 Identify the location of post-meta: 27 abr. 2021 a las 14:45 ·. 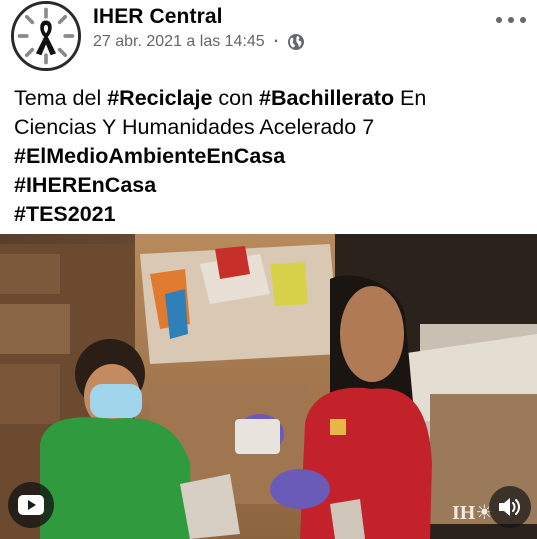
(199, 42).